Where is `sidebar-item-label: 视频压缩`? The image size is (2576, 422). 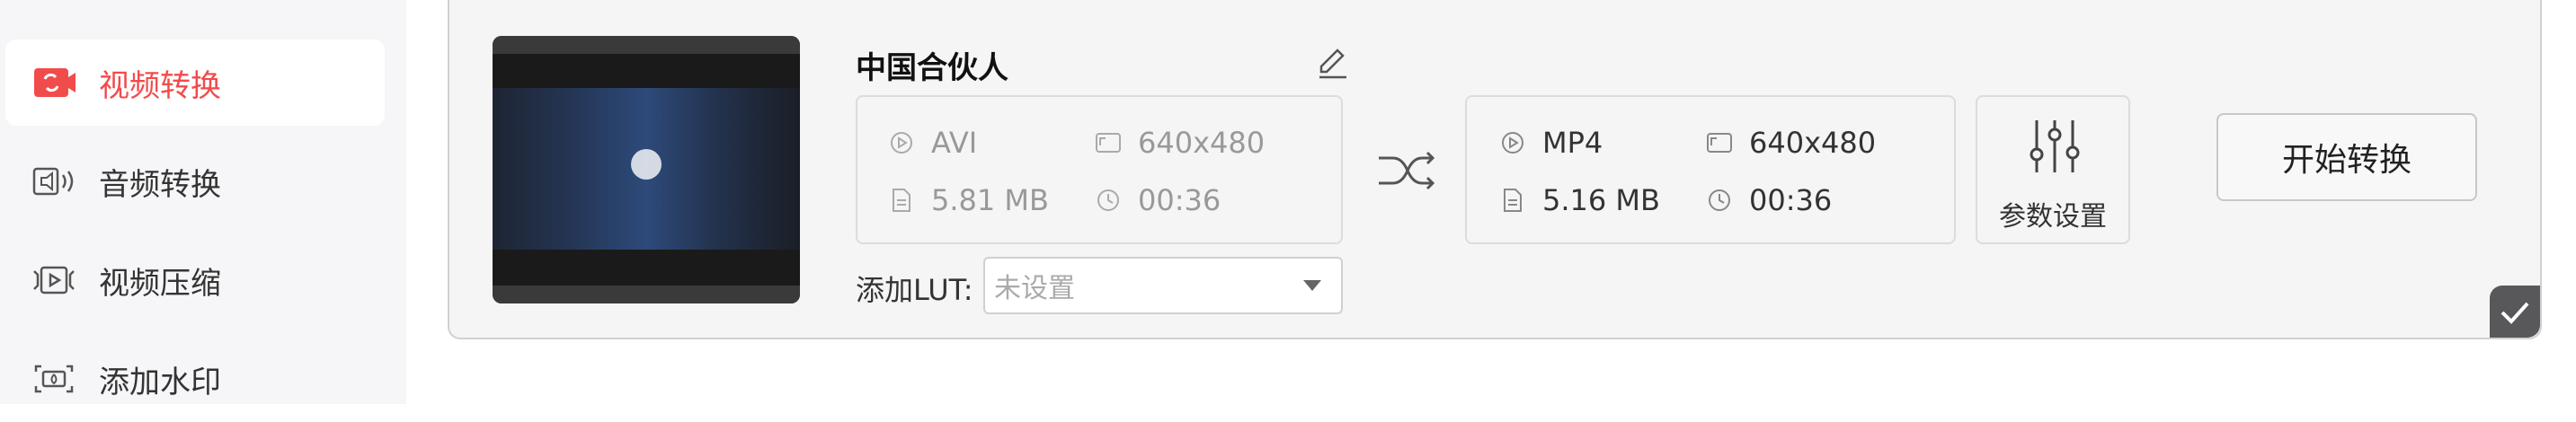 sidebar-item-label: 视频压缩 is located at coordinates (160, 283).